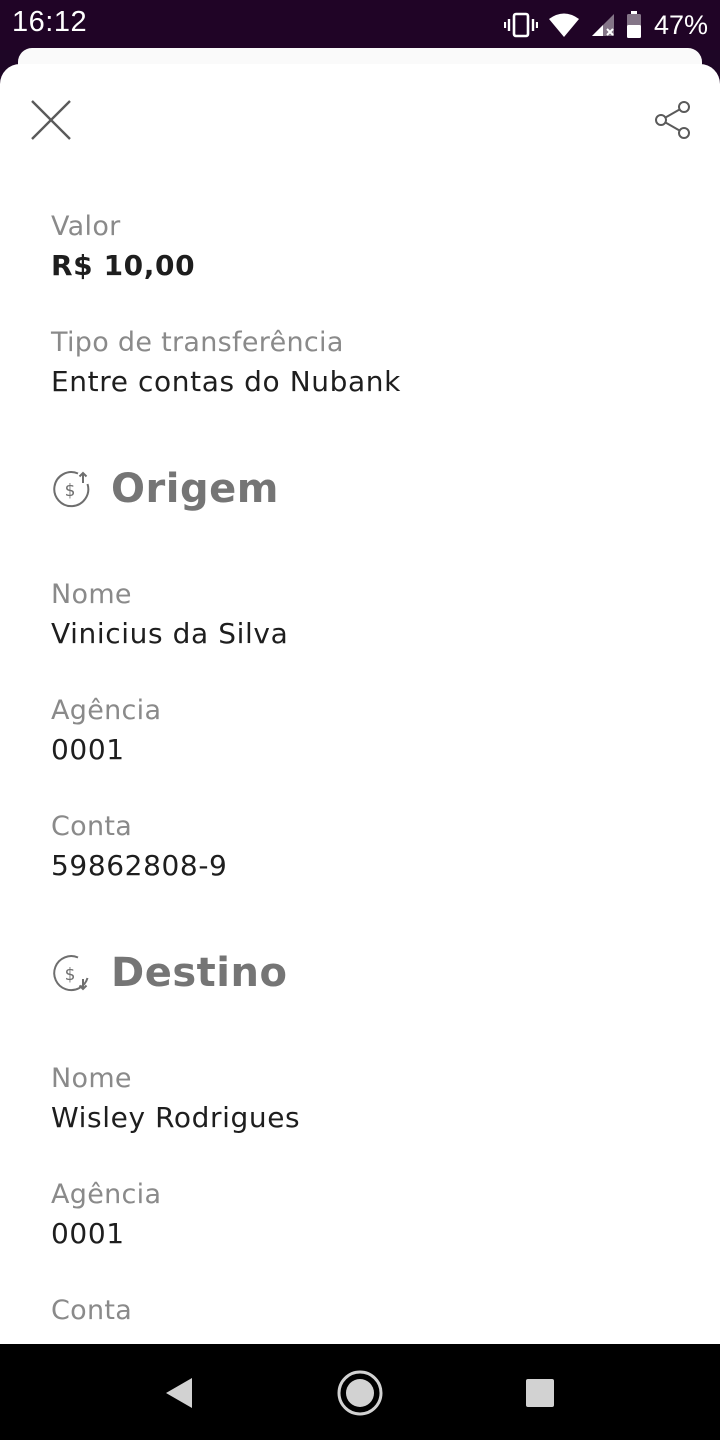  I want to click on origem-header: $ Origem, so click(165, 489).